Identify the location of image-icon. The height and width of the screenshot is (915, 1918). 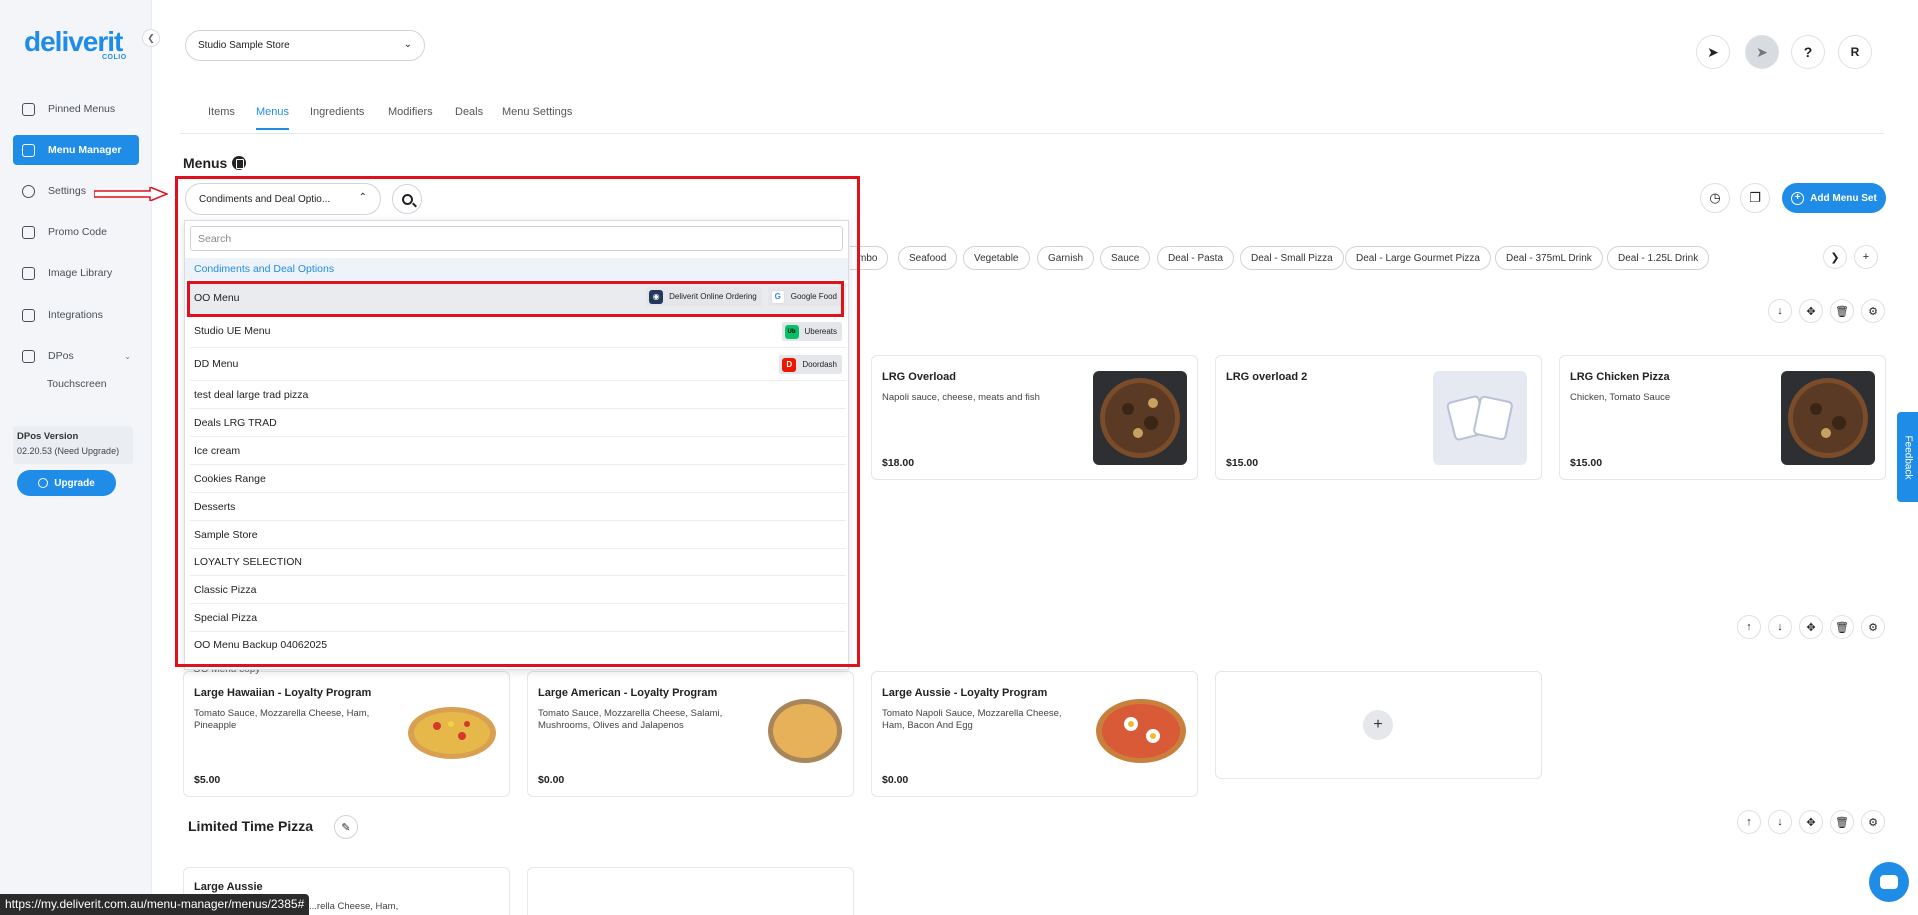
(28, 273).